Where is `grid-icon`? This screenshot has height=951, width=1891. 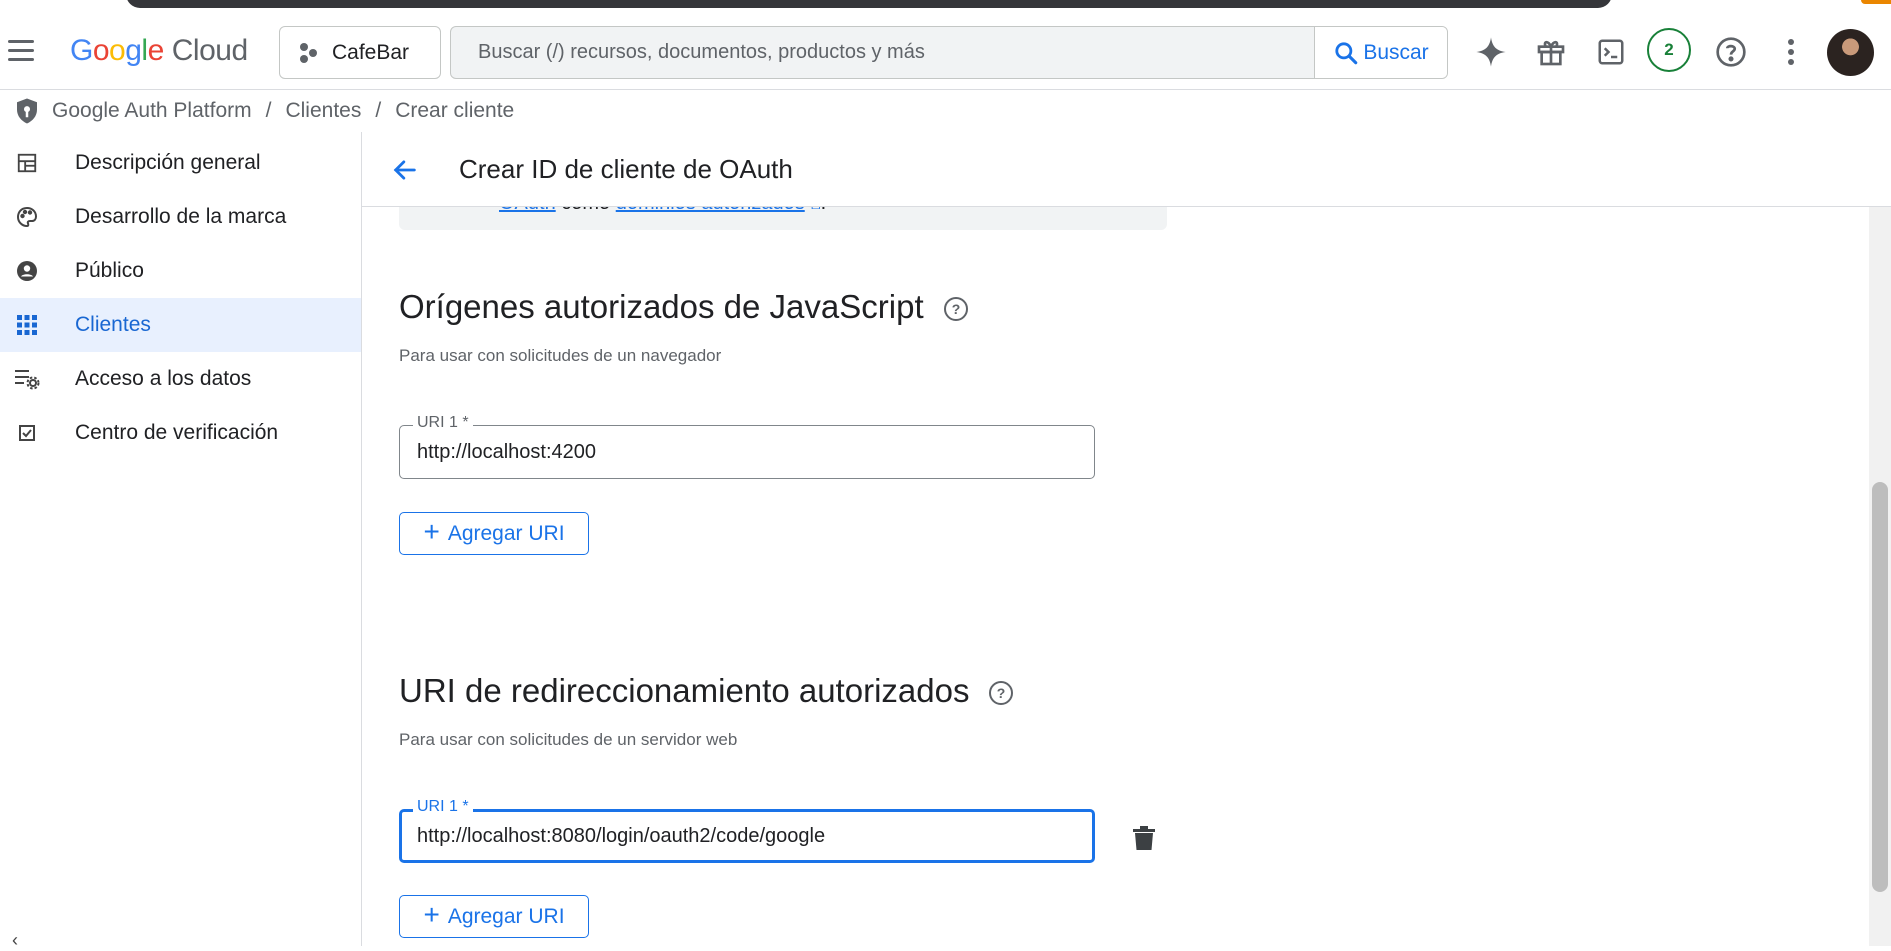 grid-icon is located at coordinates (27, 325).